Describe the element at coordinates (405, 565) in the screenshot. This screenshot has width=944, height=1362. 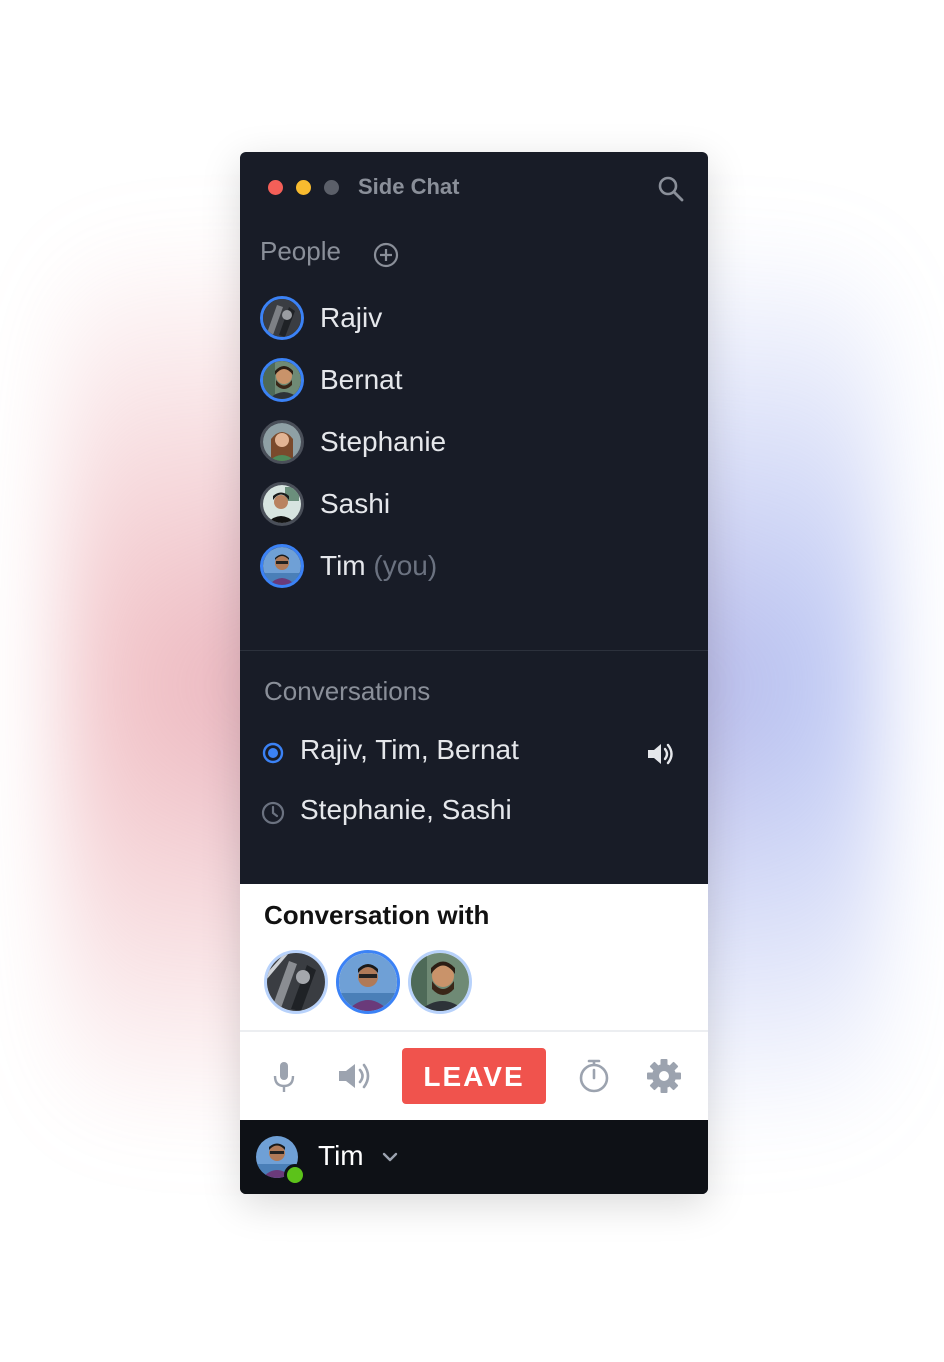
I see `you-suffix: (you)` at that location.